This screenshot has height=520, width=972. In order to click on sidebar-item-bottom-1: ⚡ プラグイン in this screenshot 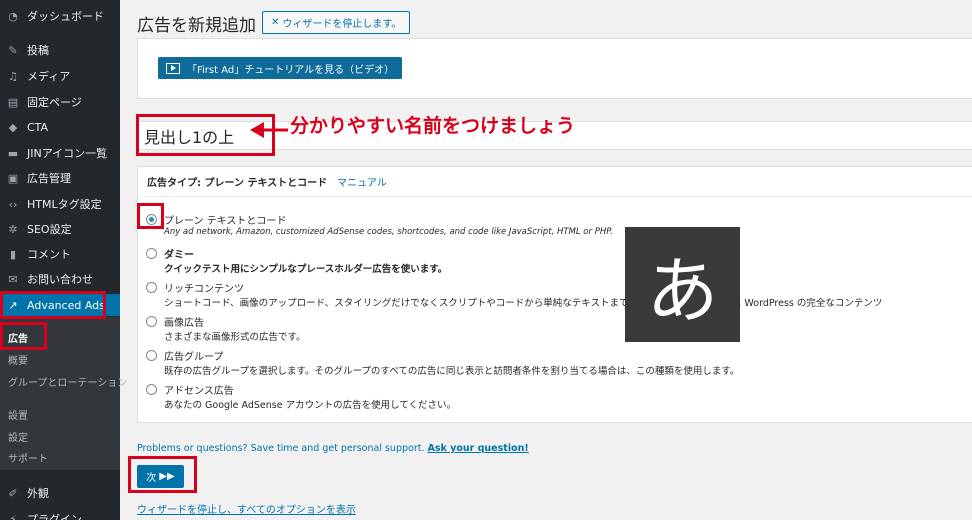, I will do `click(60, 514)`.